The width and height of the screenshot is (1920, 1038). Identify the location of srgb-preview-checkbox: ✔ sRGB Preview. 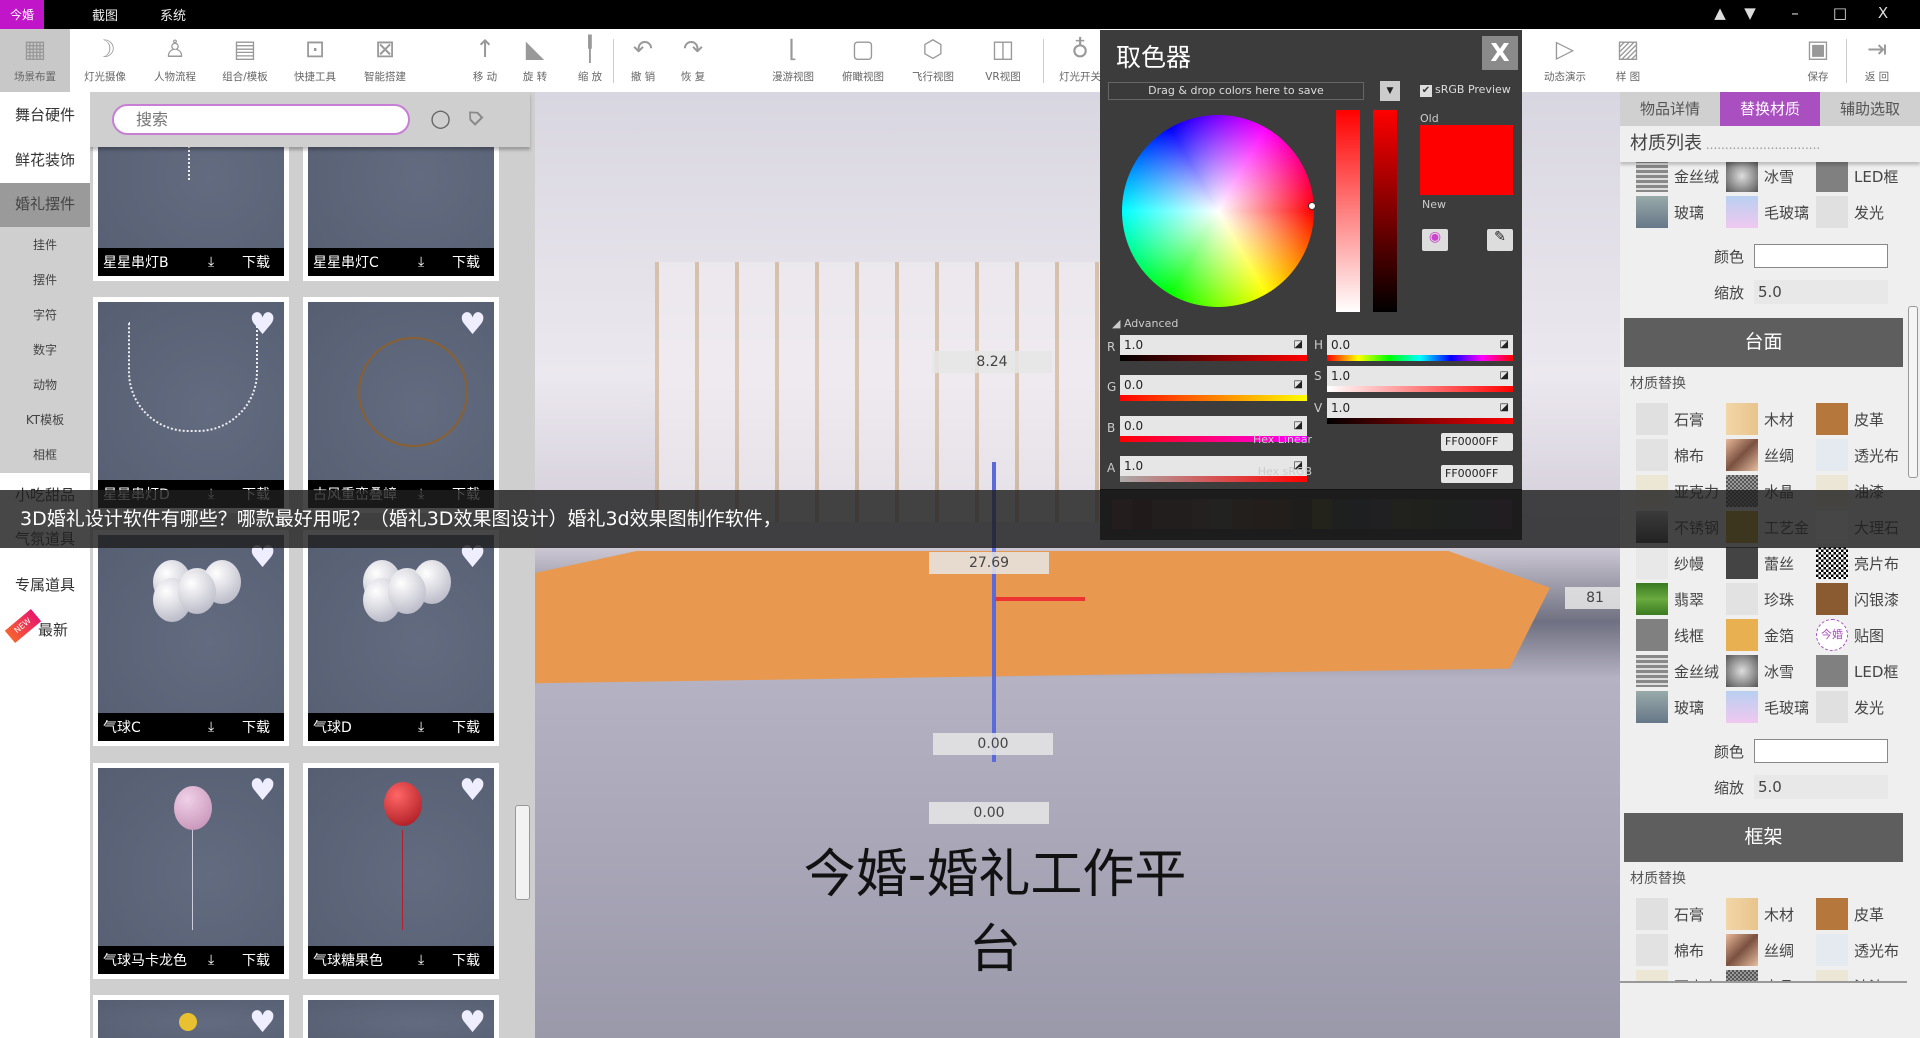
(1465, 90).